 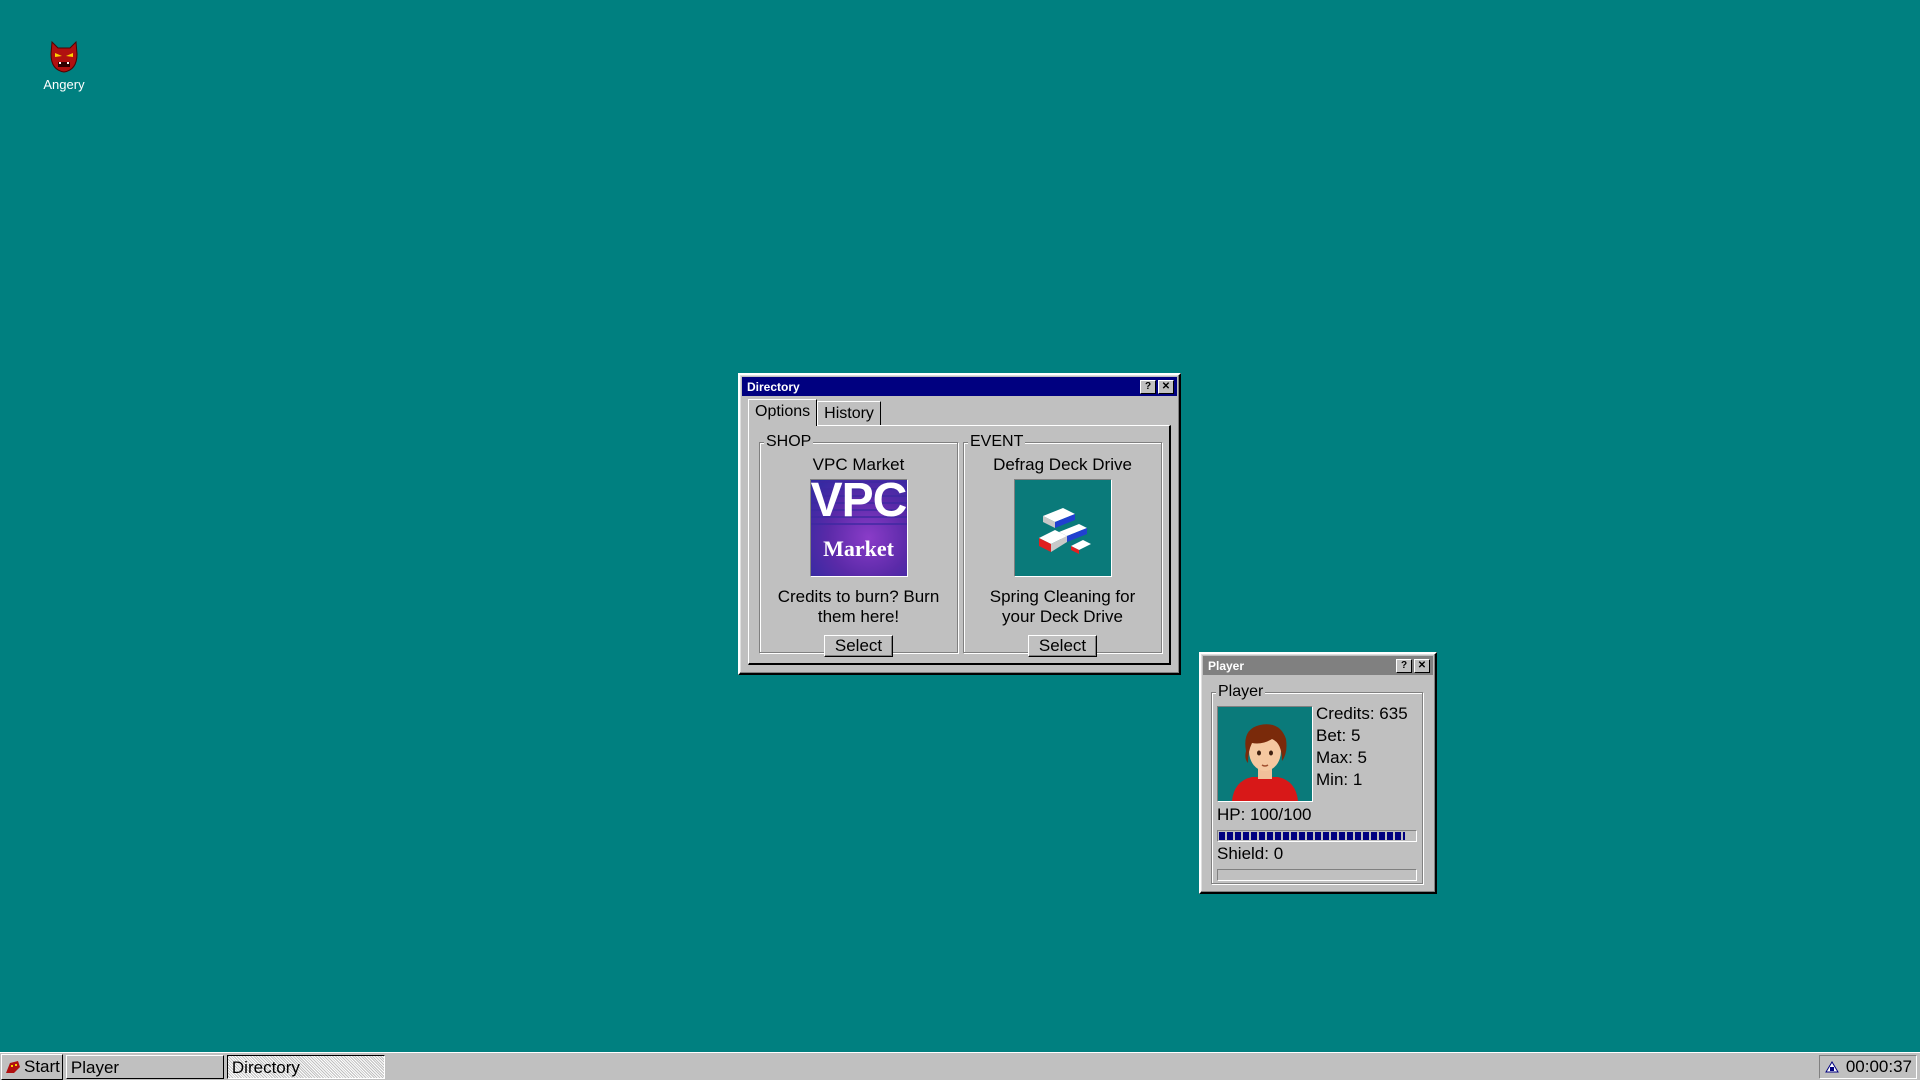 I want to click on window-title: Directory, so click(x=773, y=386).